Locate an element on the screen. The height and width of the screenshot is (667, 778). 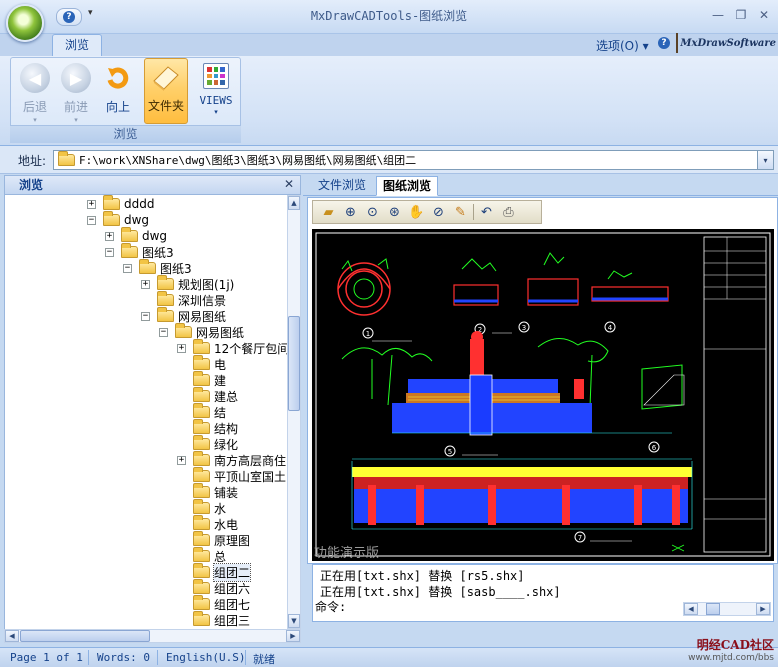
ribbon-help-button: ? is located at coordinates (664, 43).